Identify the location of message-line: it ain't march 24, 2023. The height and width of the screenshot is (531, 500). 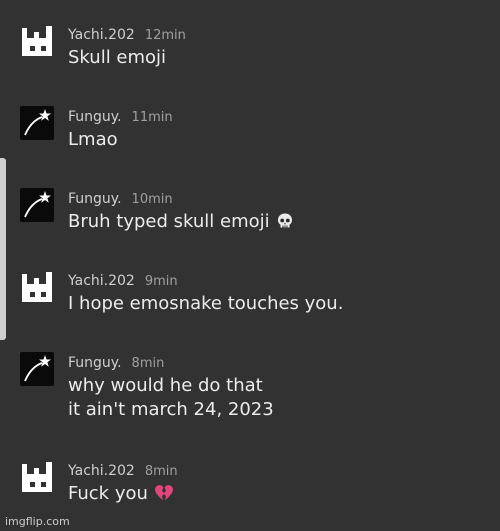
(171, 409).